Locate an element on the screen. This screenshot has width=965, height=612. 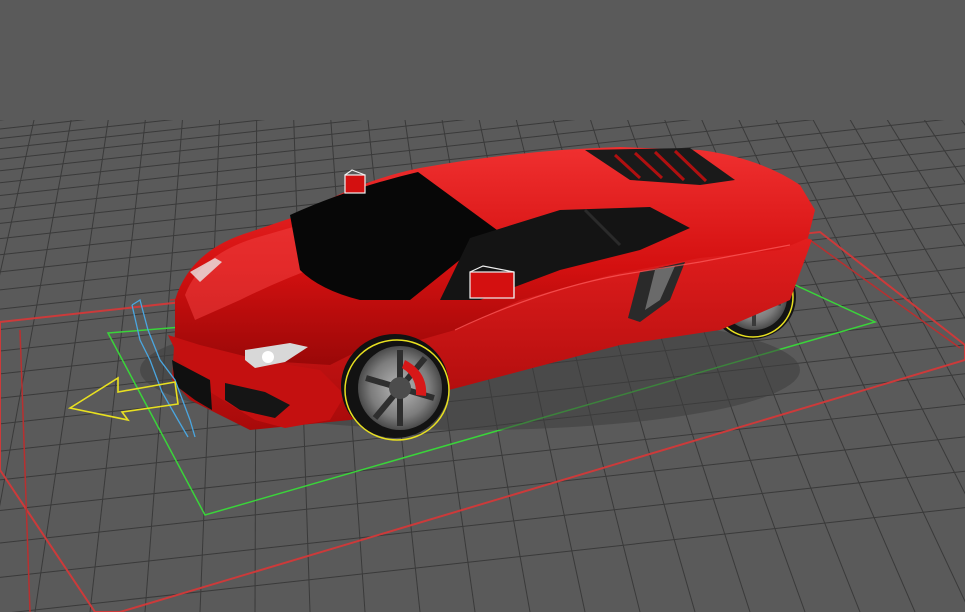
headlight-lamp is located at coordinates (268, 357).